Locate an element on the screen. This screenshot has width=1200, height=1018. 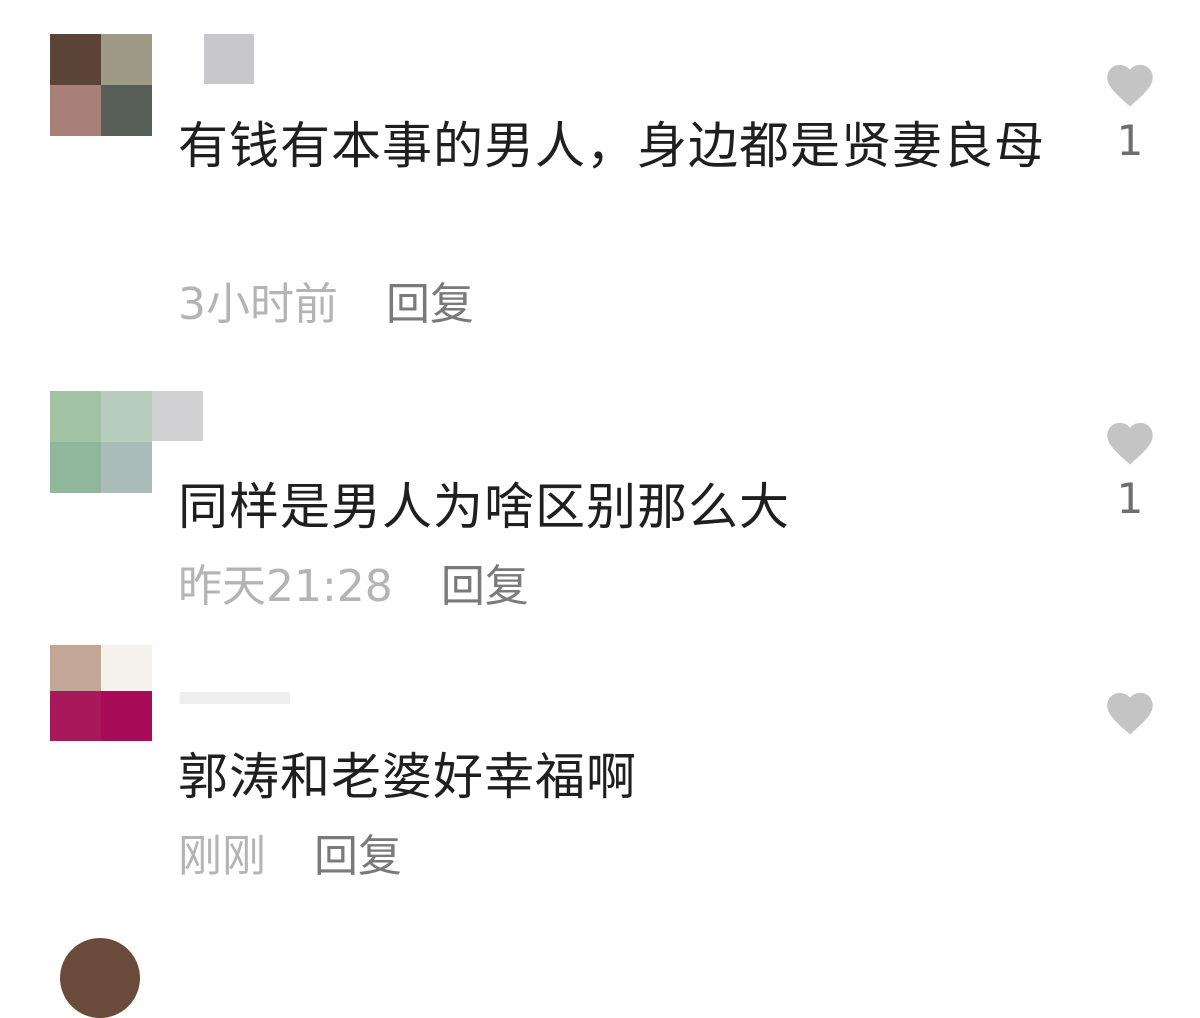
comment-meta: 刚刚 回复 is located at coordinates (290, 857).